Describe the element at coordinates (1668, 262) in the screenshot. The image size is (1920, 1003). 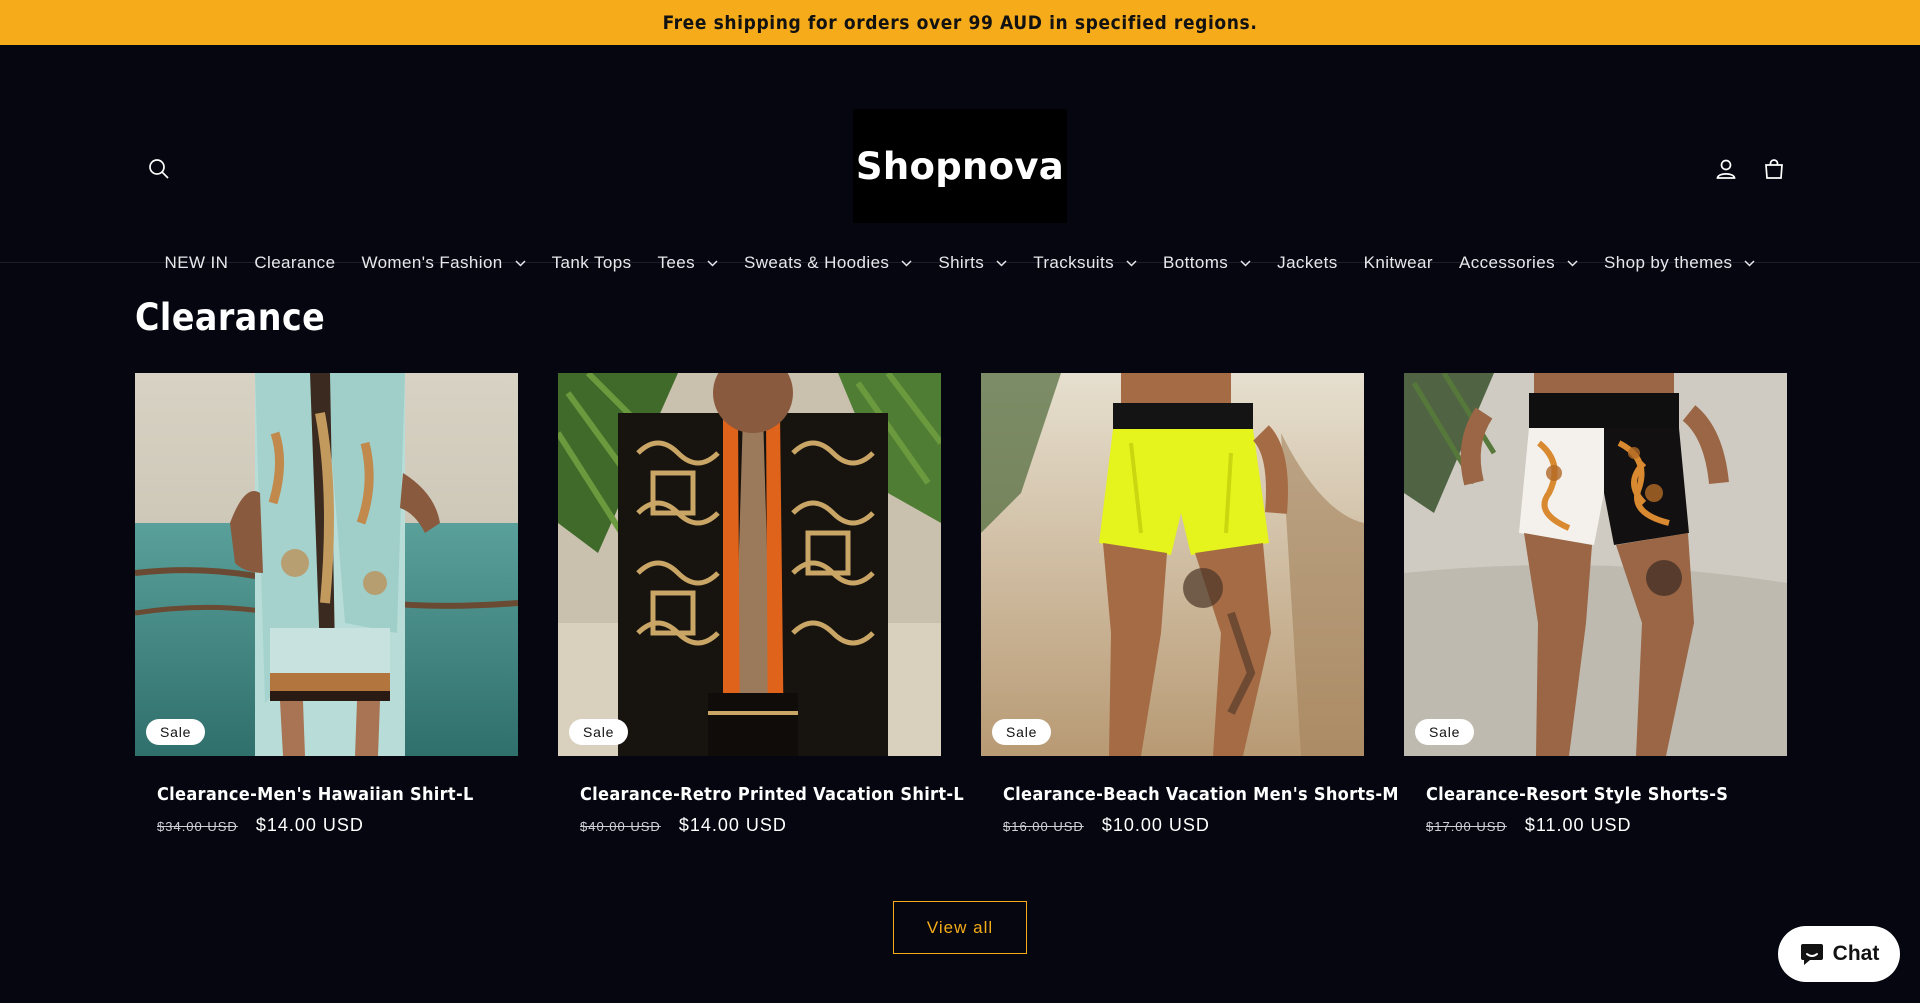
I see `nav-item-label: Shop by themes` at that location.